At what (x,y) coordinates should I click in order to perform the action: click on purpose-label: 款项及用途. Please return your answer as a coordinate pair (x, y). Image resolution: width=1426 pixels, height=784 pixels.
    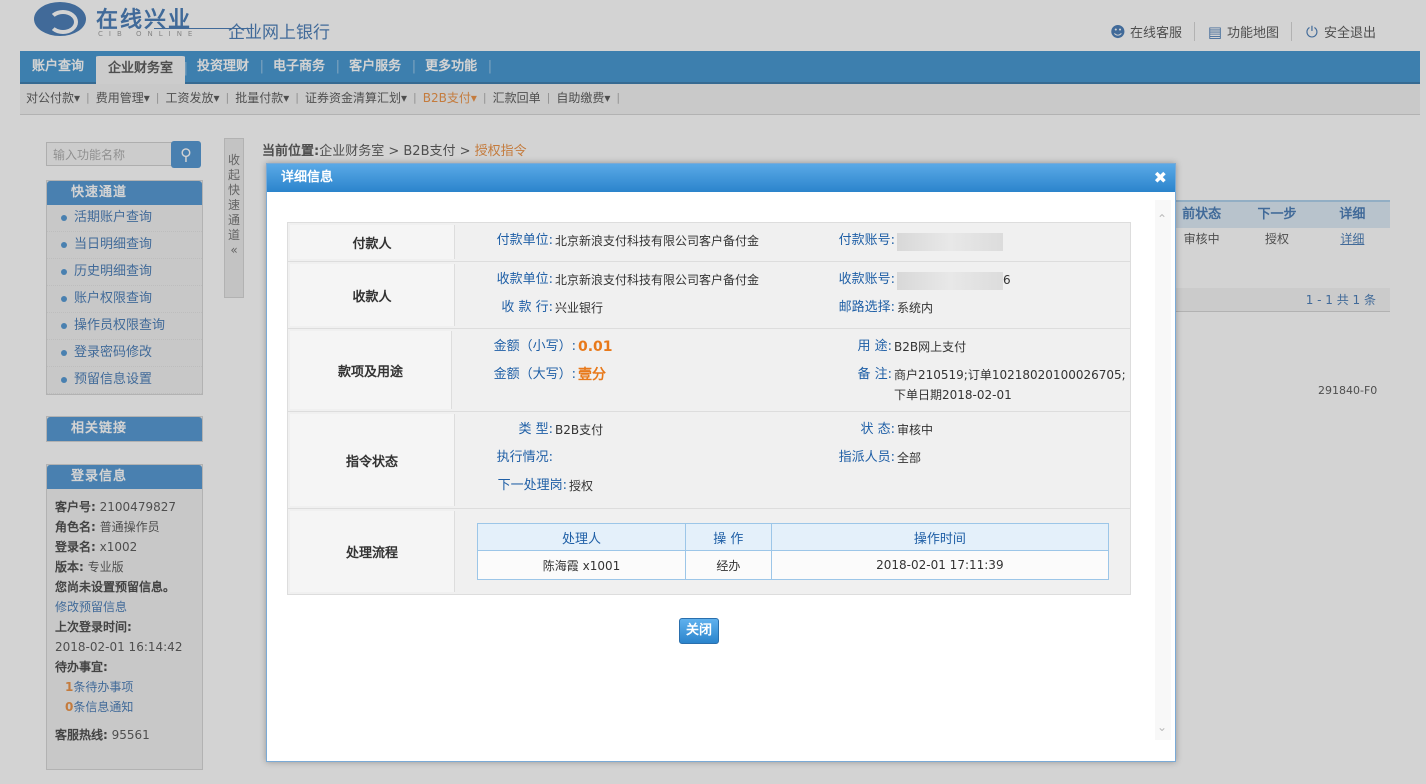
    Looking at the image, I should click on (371, 370).